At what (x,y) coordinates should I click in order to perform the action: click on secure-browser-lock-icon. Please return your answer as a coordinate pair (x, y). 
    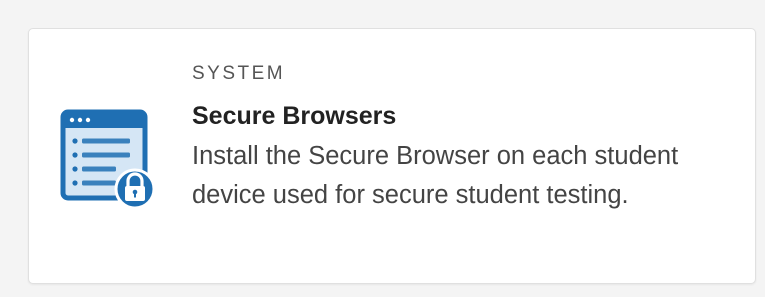
    Looking at the image, I should click on (110, 159).